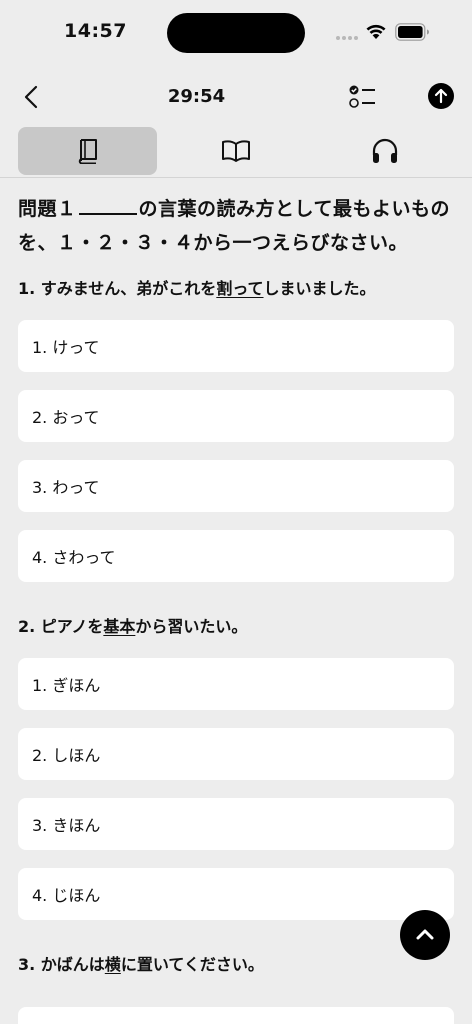 The width and height of the screenshot is (472, 1024). What do you see at coordinates (191, 626) in the screenshot?
I see `question-suffix: から習いたい。` at bounding box center [191, 626].